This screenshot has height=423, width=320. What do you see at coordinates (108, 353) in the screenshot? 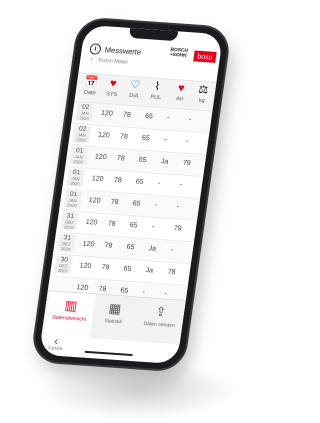
I see `home-indicator` at bounding box center [108, 353].